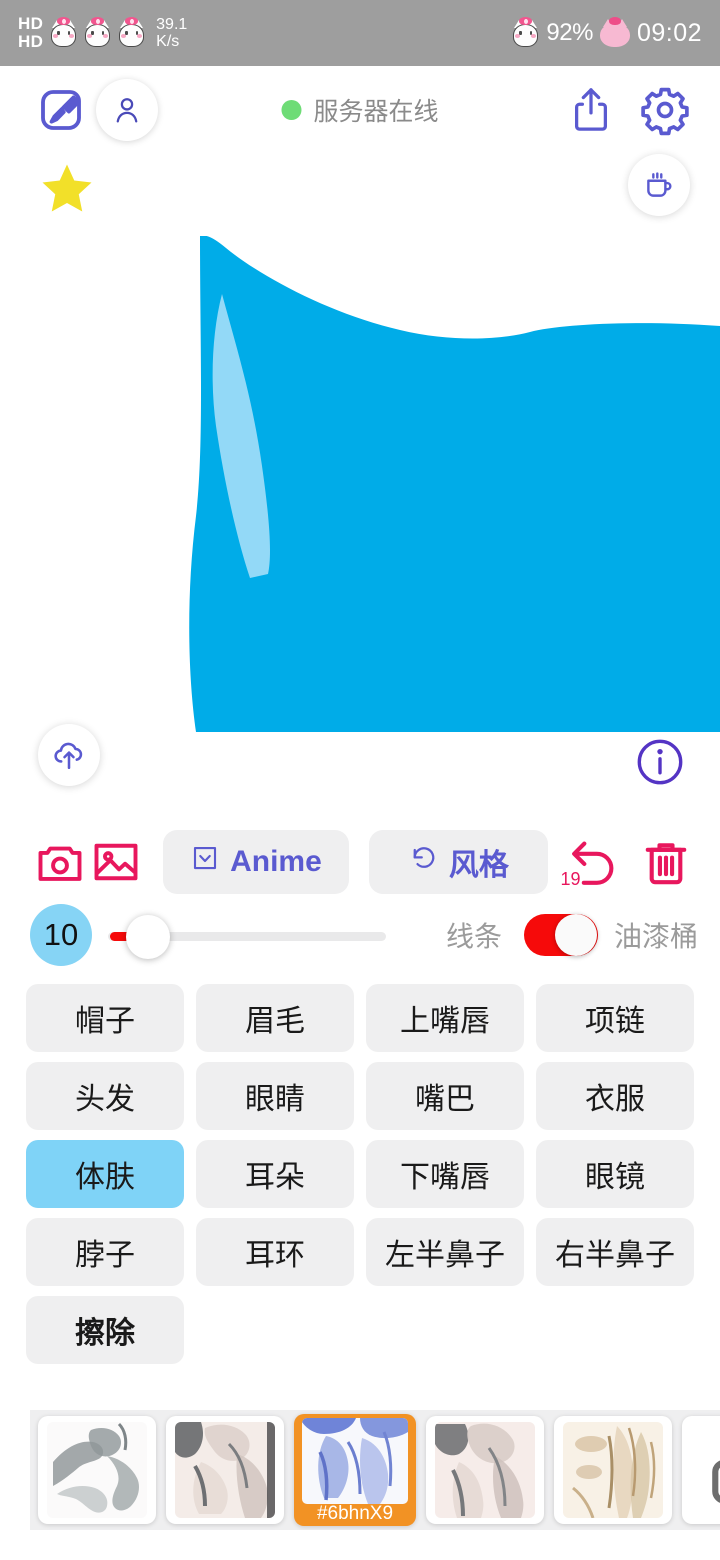  I want to click on camera-icon, so click(60, 862).